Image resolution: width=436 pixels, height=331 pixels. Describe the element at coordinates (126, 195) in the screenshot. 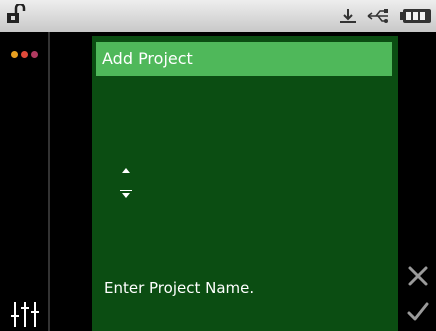

I see `spinner-down-icon` at that location.